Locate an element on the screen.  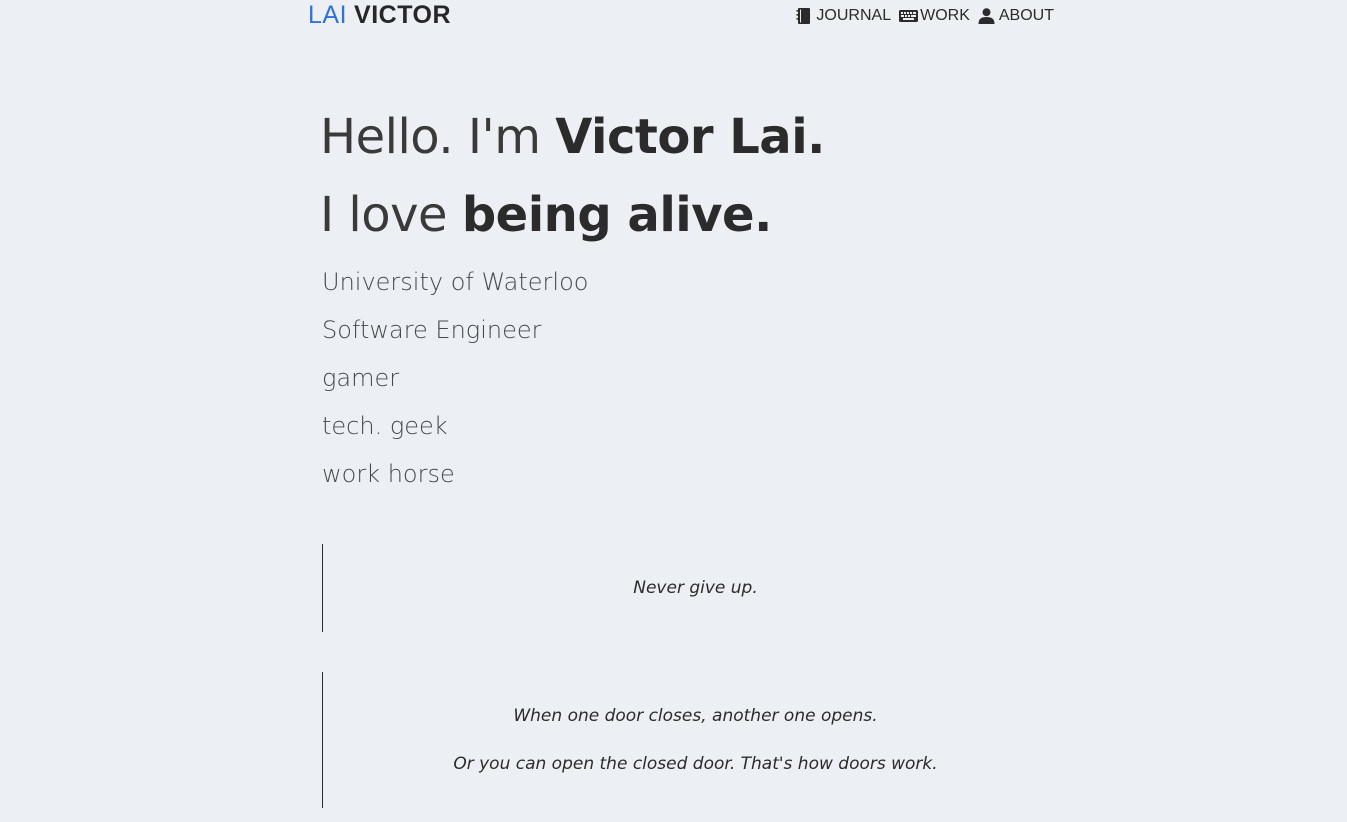
site-logo: LAI VICTOR is located at coordinates (379, 15).